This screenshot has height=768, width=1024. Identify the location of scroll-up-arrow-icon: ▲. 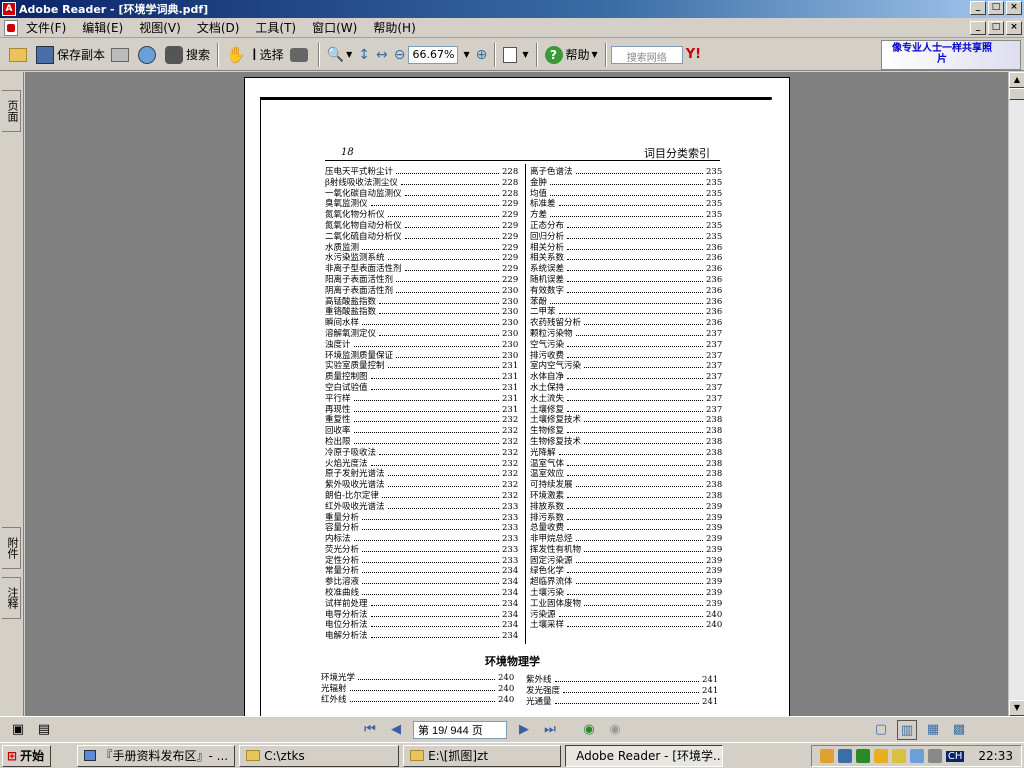
(1016, 80).